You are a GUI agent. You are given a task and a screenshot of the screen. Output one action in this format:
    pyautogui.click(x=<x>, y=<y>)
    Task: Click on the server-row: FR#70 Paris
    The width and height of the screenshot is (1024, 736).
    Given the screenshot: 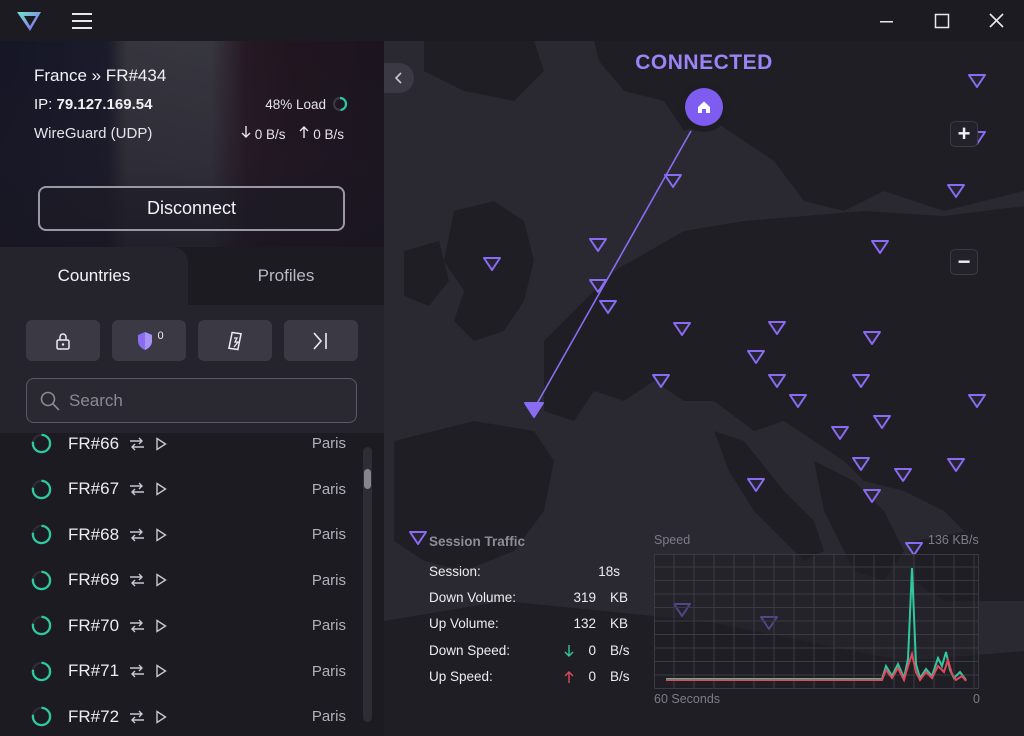 What is the action you would take?
    pyautogui.click(x=180, y=625)
    